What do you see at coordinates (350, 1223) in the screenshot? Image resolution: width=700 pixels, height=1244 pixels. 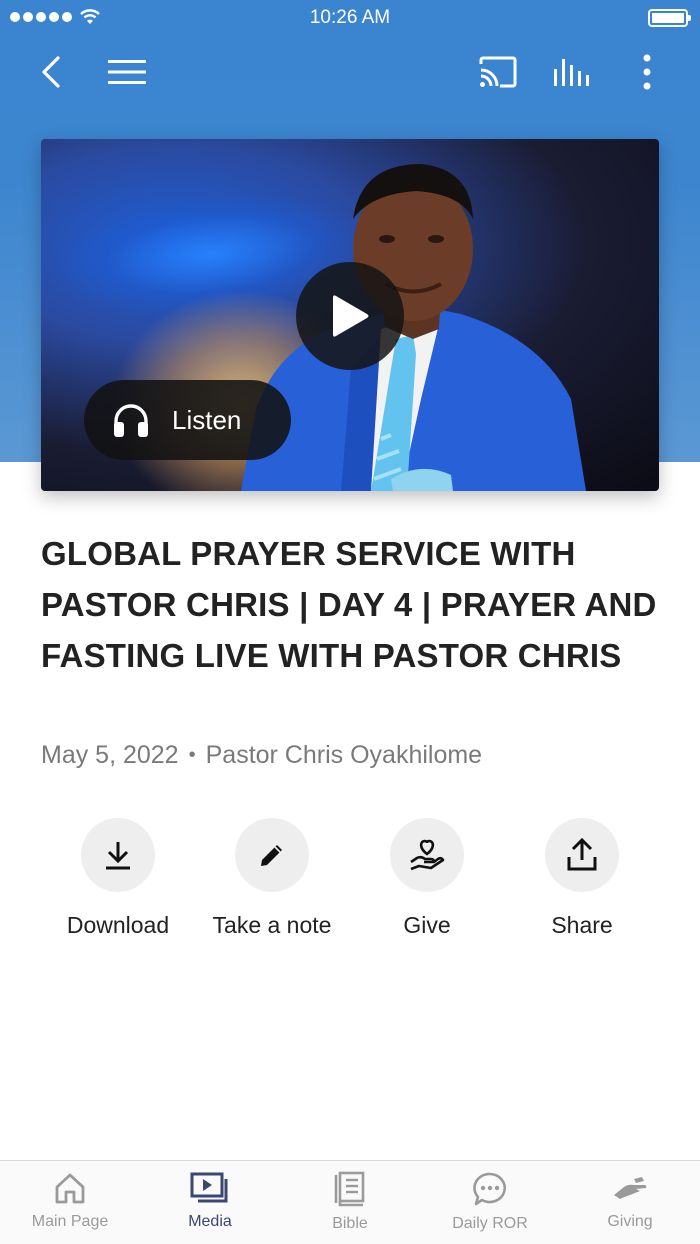 I see `tab-label: Bible` at bounding box center [350, 1223].